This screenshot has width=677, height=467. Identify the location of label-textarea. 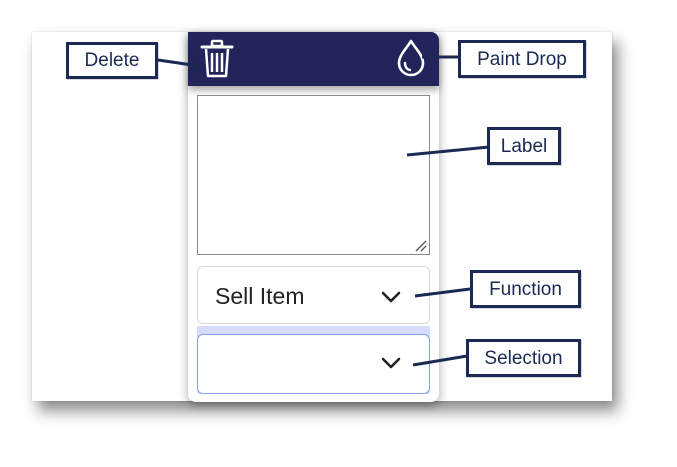
(313, 175).